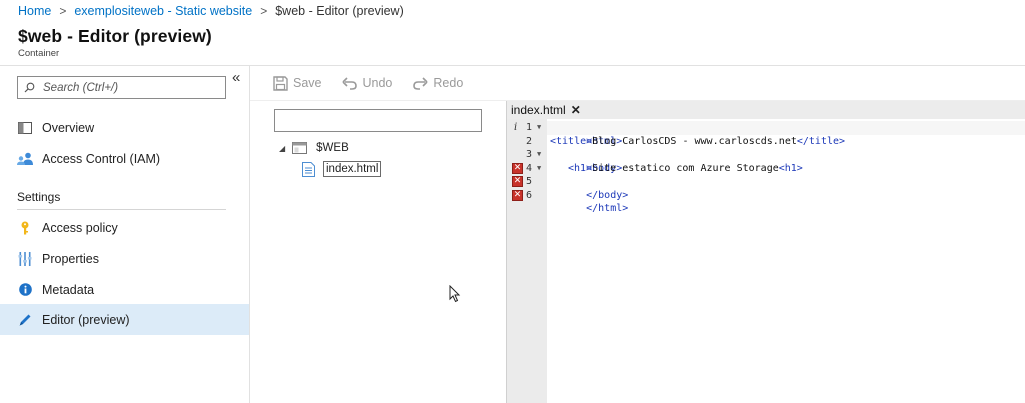 Image resolution: width=1025 pixels, height=403 pixels. Describe the element at coordinates (68, 127) in the screenshot. I see `sidebar-item-label: Overview` at that location.